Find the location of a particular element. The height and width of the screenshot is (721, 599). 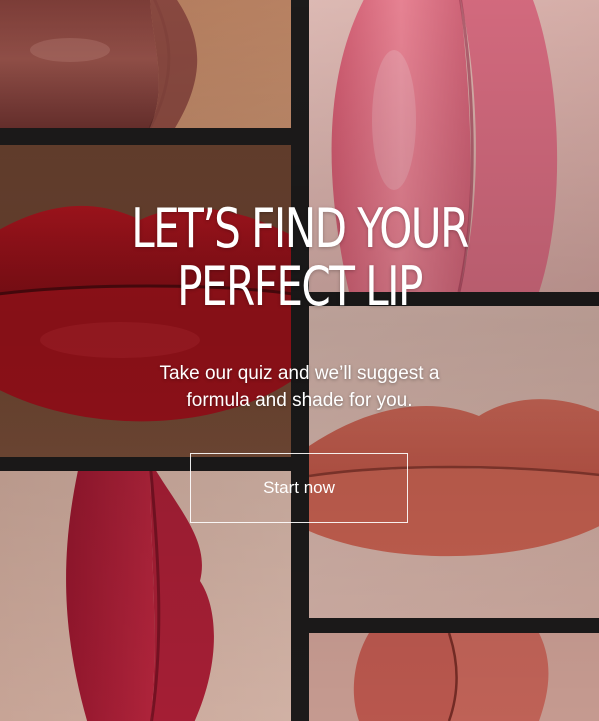

hero-description-line-1: Take our quiz and we’ll suggest a is located at coordinates (299, 373).